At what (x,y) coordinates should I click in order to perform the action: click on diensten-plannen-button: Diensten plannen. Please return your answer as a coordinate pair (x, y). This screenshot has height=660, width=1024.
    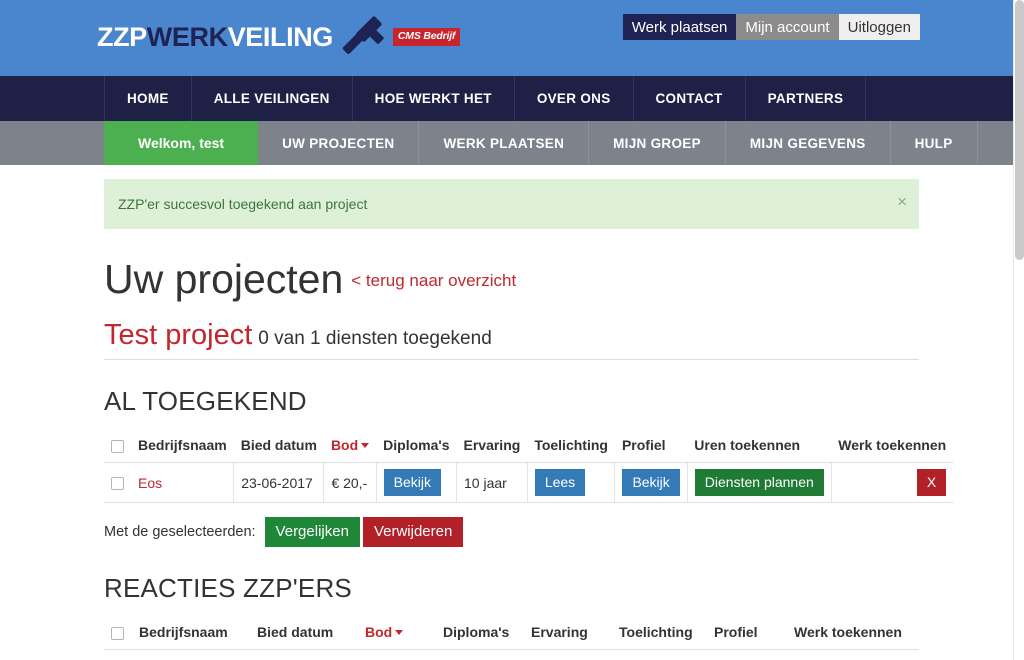
    Looking at the image, I should click on (759, 483).